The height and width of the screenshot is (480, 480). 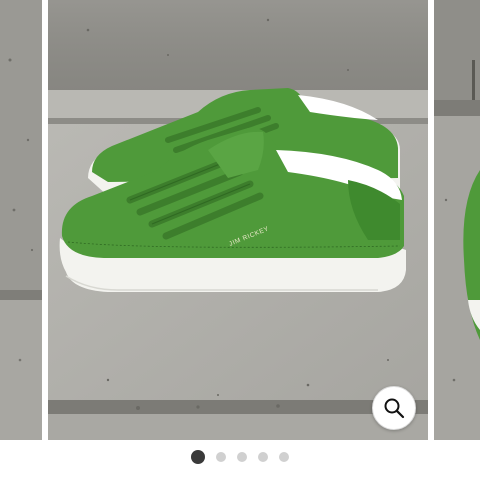 I want to click on search-icon, so click(x=394, y=408).